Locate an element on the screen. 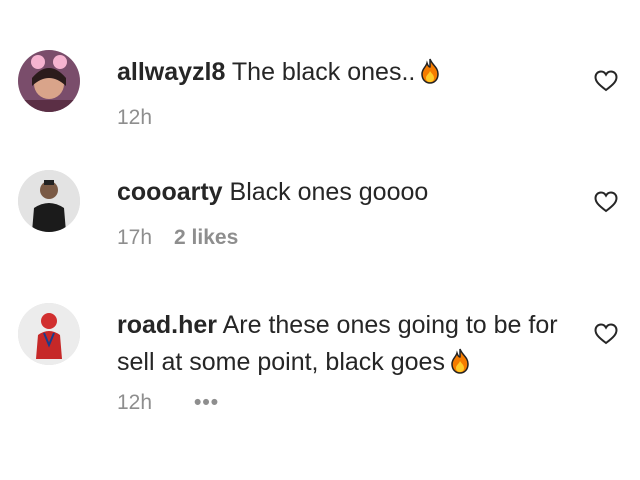 The height and width of the screenshot is (480, 640). comment-meta: 12h ••• is located at coordinates (168, 403).